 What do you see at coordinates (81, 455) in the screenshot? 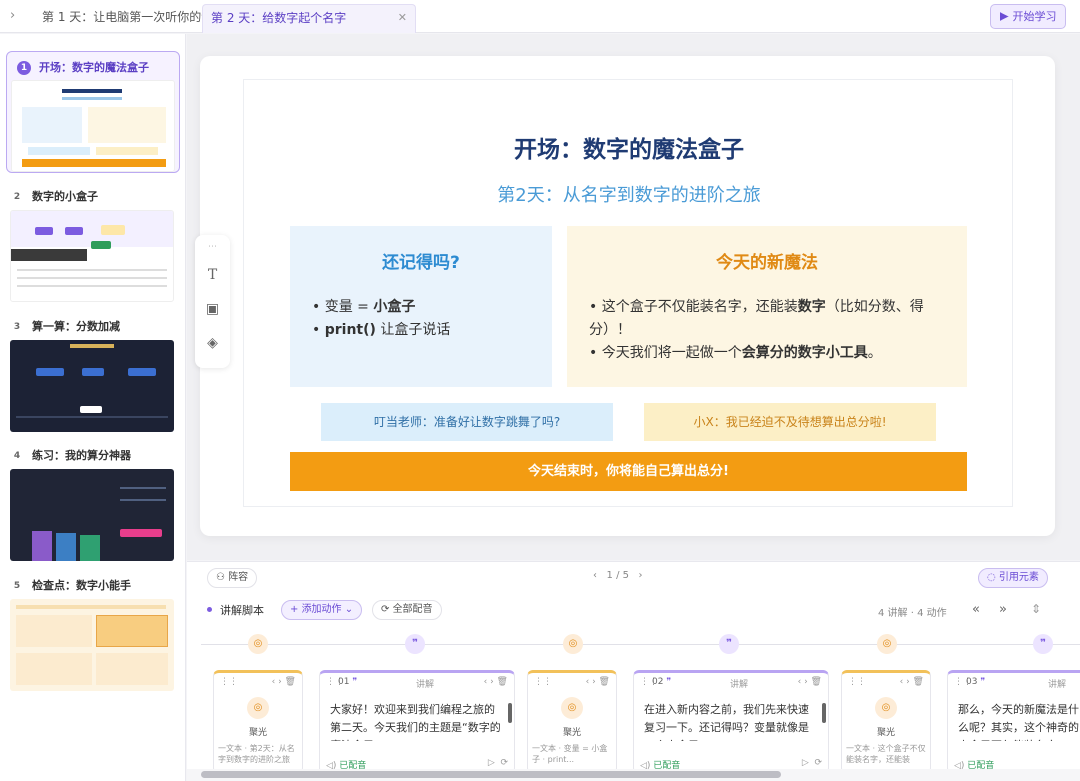
I see `slide-title: 练习：我的算分神器` at bounding box center [81, 455].